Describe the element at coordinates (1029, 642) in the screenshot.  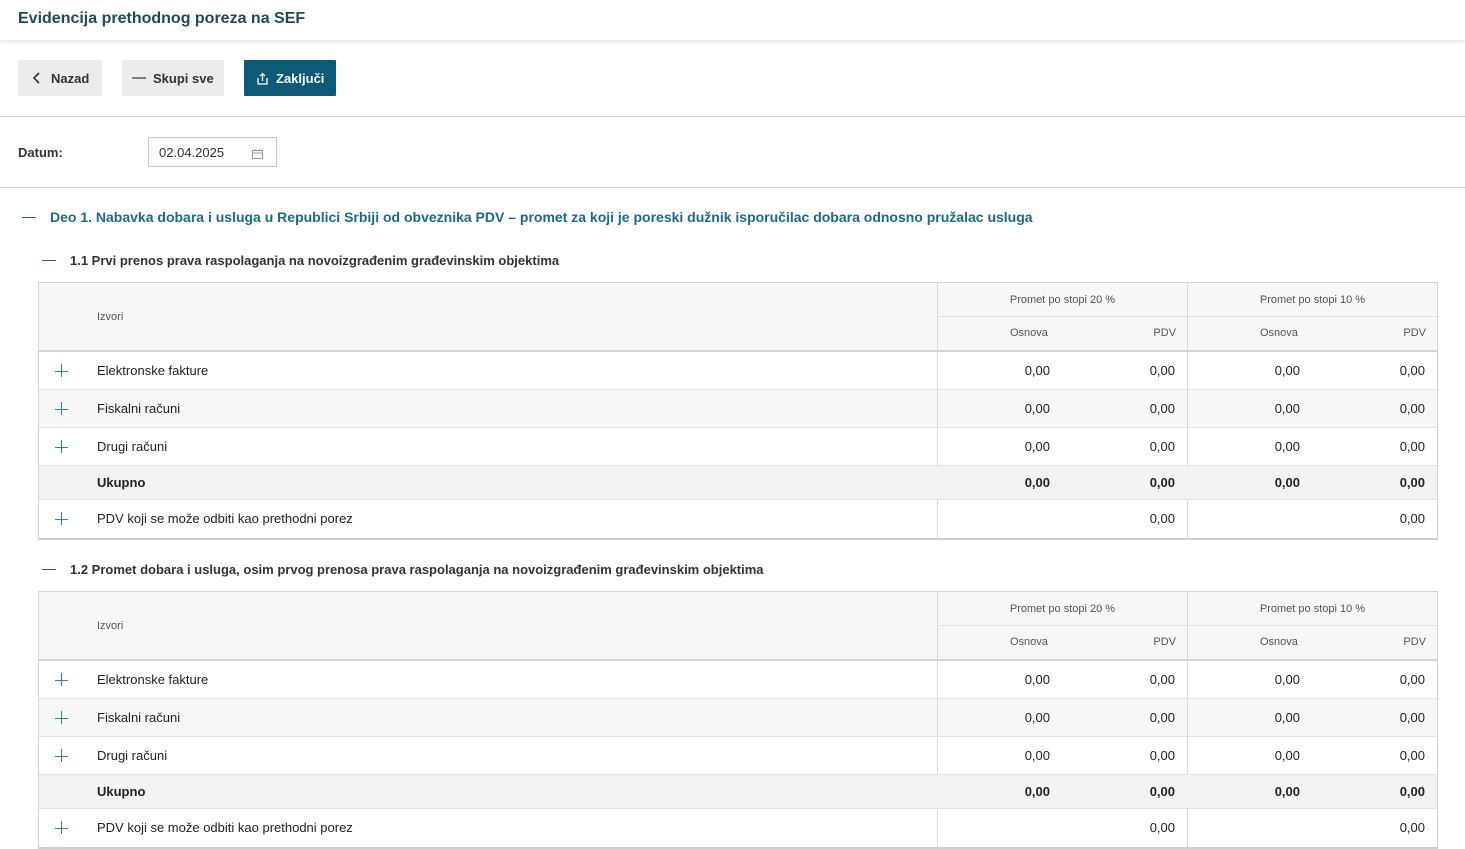
I see `column-header-base-20: Osnova` at that location.